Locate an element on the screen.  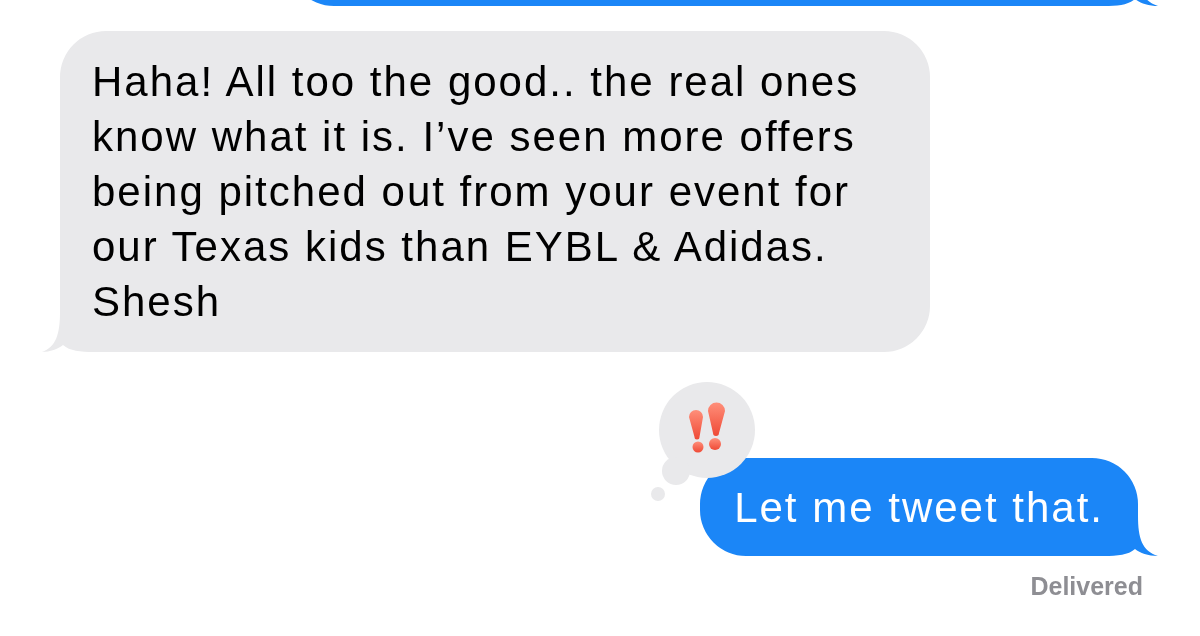
message-bubble: Let me tweet that. is located at coordinates (929, 507).